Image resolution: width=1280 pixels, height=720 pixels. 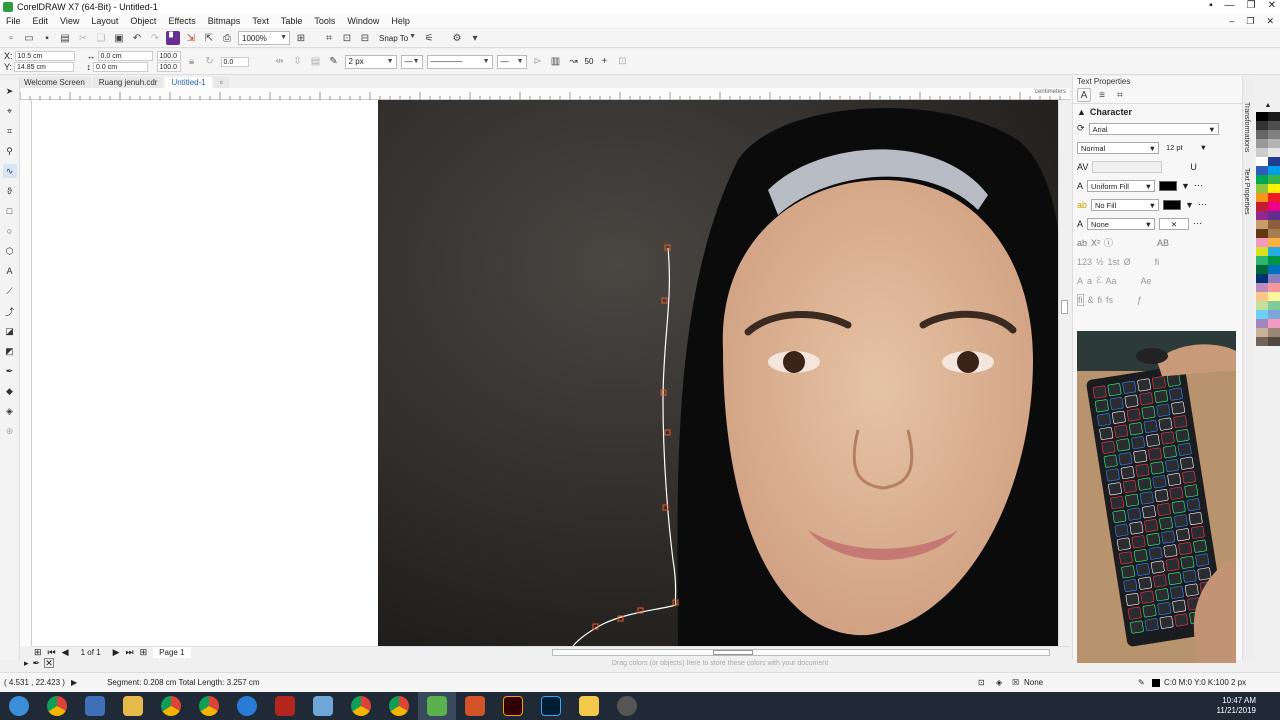 What do you see at coordinates (1098, 280) in the screenshot?
I see `ornaments-icon: ℰ` at bounding box center [1098, 280].